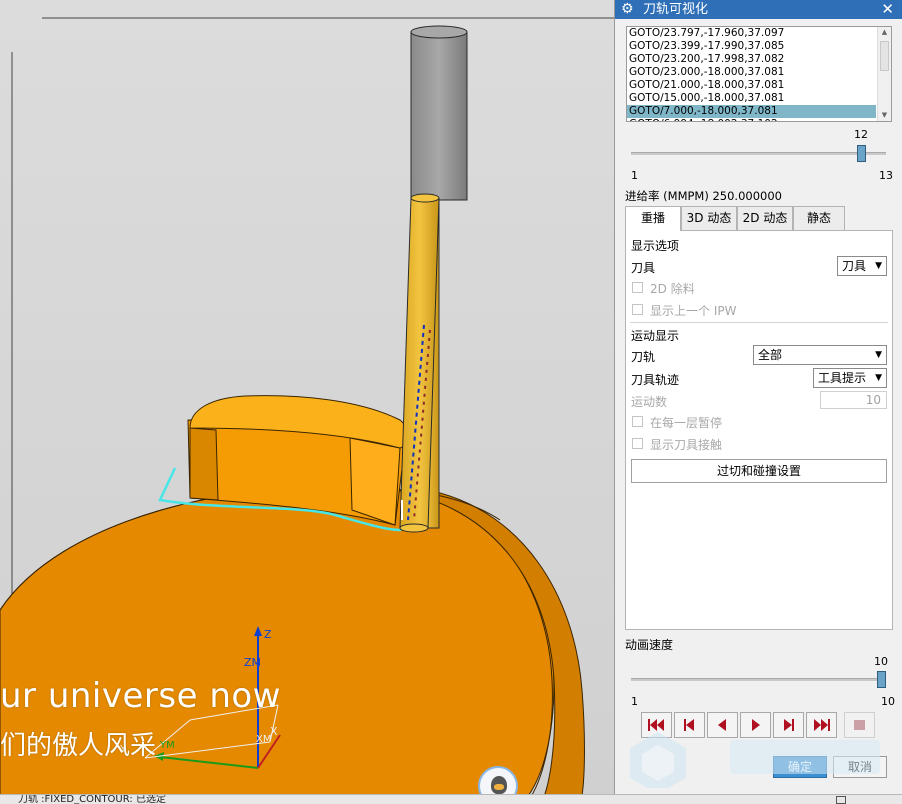 Image resolution: width=902 pixels, height=804 pixels. I want to click on tool-trace-value: 工具提示, so click(842, 378).